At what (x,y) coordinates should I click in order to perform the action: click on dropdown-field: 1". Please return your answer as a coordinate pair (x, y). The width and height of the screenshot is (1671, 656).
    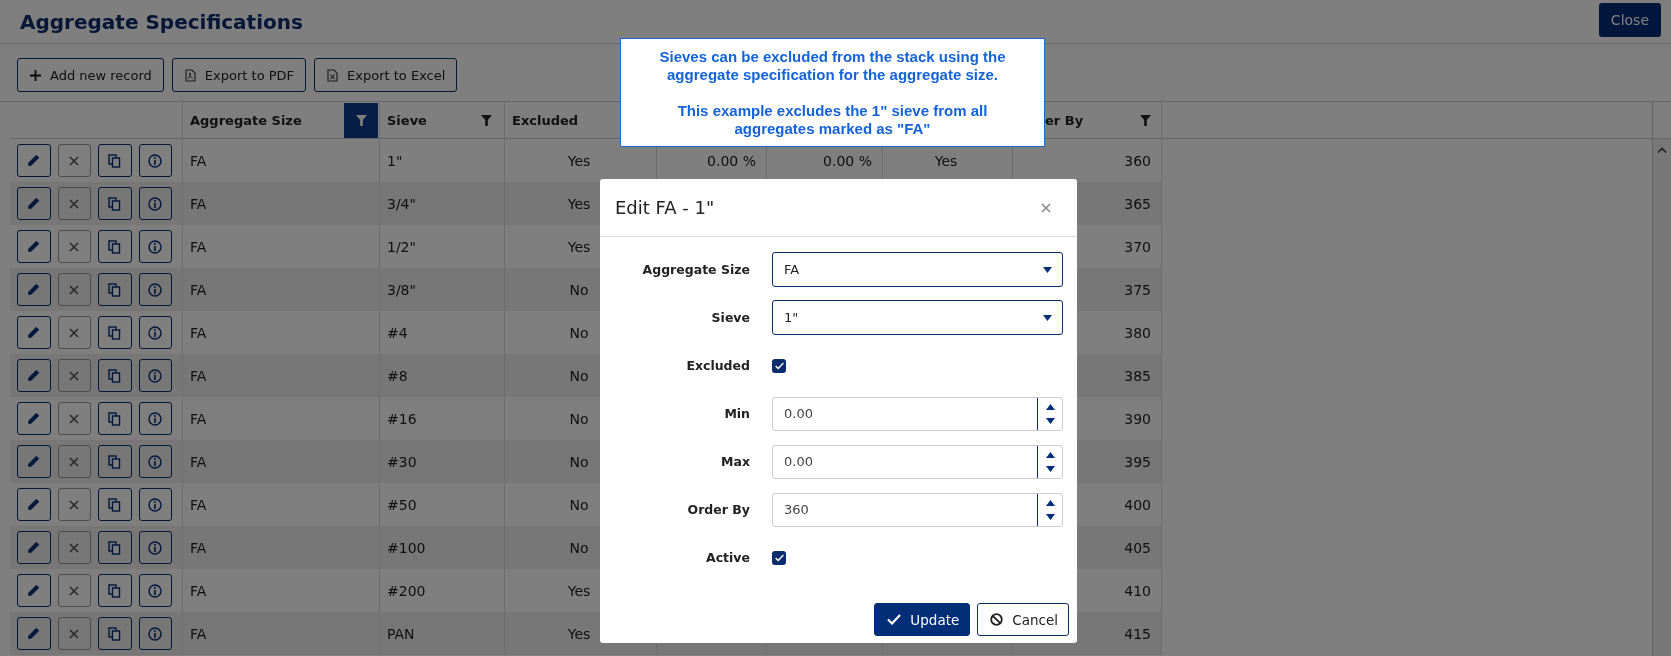
    Looking at the image, I should click on (917, 317).